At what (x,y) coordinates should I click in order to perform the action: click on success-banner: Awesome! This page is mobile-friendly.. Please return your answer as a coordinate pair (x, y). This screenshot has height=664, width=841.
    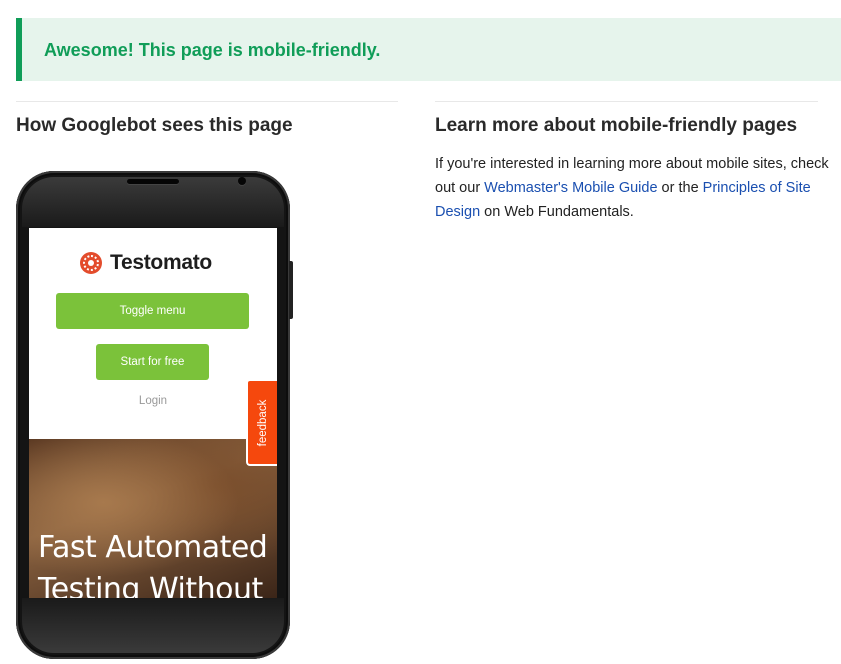
    Looking at the image, I should click on (428, 49).